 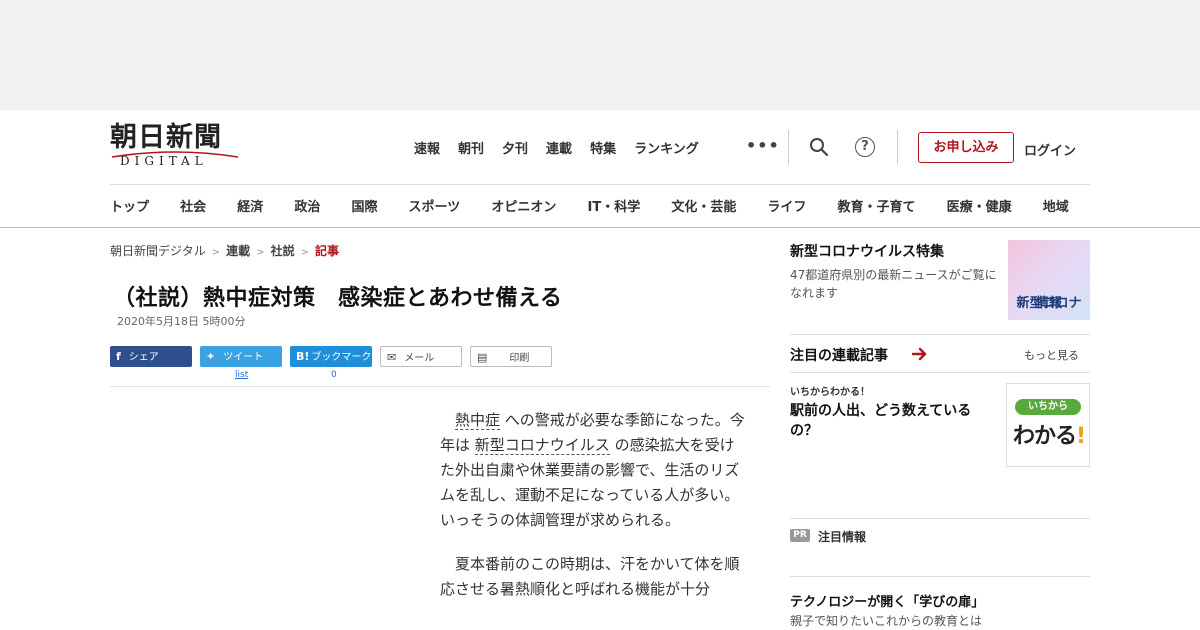 What do you see at coordinates (326, 251) in the screenshot?
I see `breadcrumb-current: 記事` at bounding box center [326, 251].